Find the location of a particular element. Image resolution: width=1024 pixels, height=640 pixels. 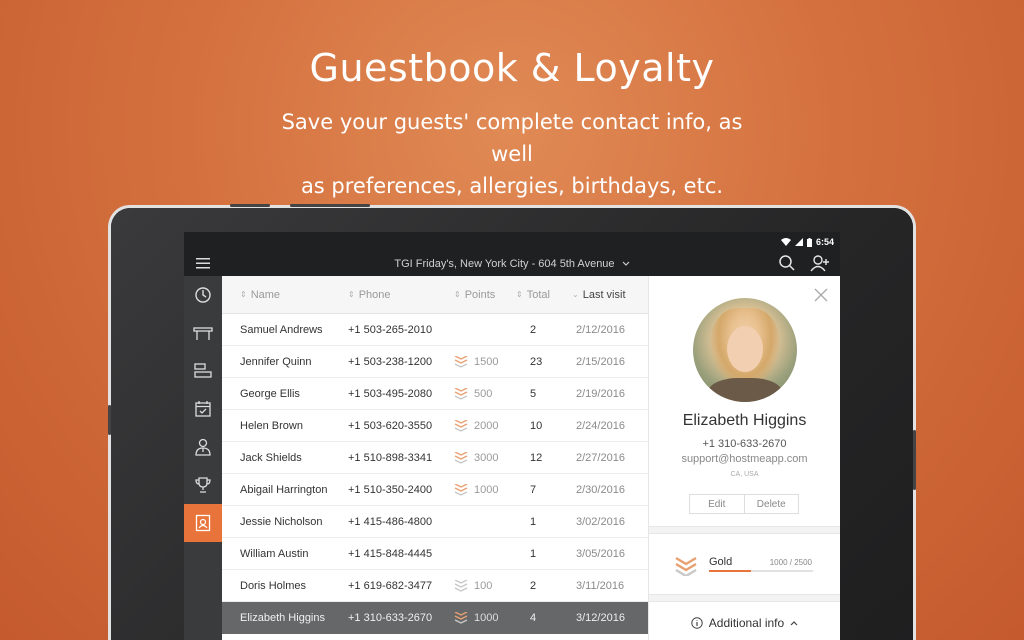

guest-name-cell: Elizabeth Higgins is located at coordinates (282, 618).